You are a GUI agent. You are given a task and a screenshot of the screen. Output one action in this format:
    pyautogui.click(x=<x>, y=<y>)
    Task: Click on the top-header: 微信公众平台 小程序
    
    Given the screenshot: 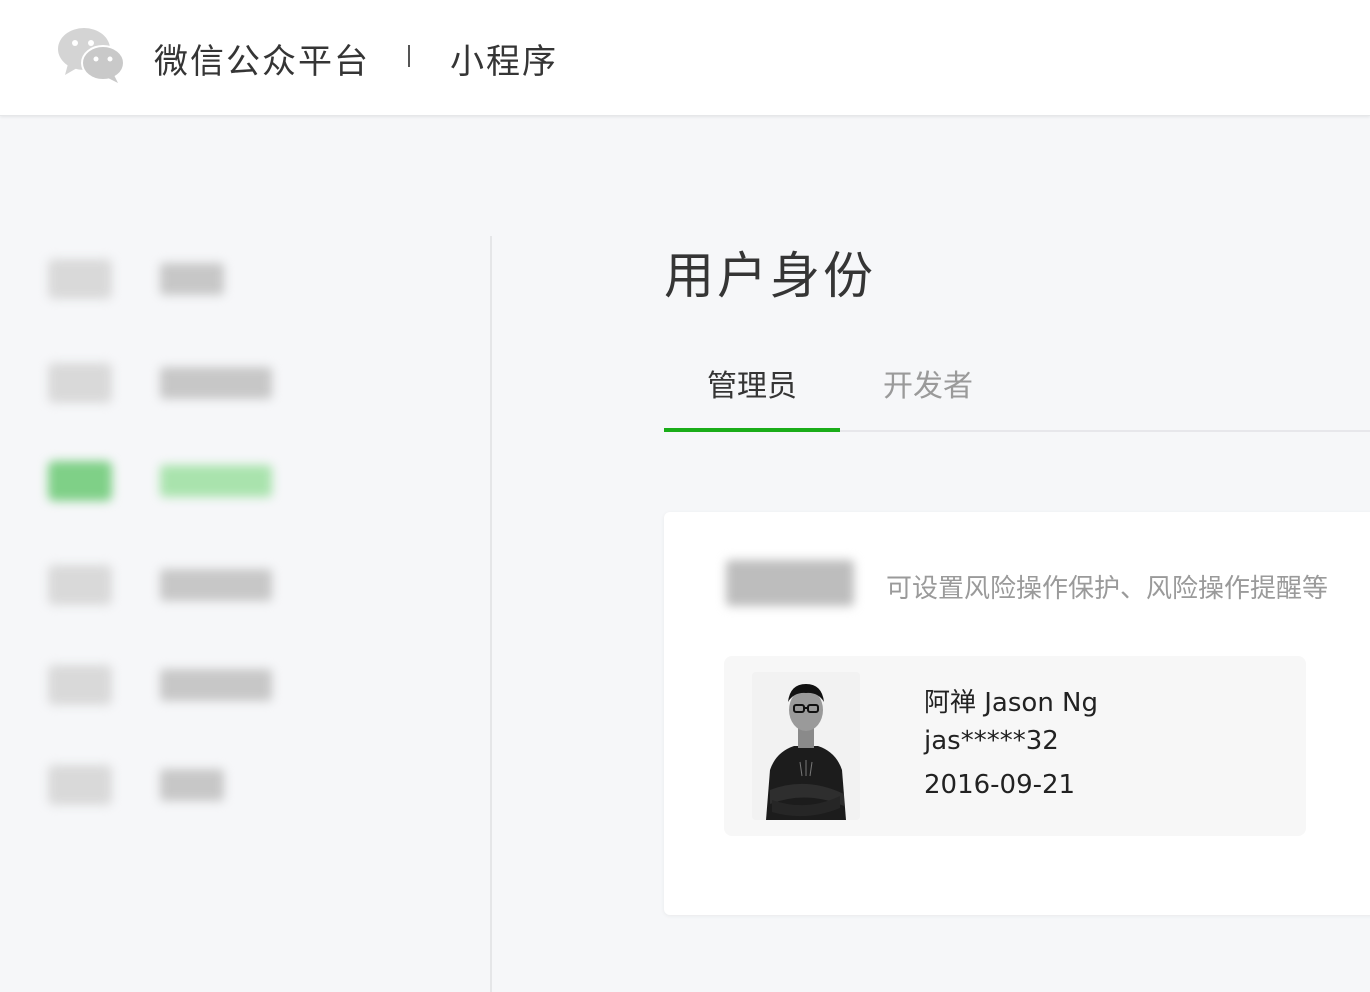 What is the action you would take?
    pyautogui.click(x=685, y=58)
    